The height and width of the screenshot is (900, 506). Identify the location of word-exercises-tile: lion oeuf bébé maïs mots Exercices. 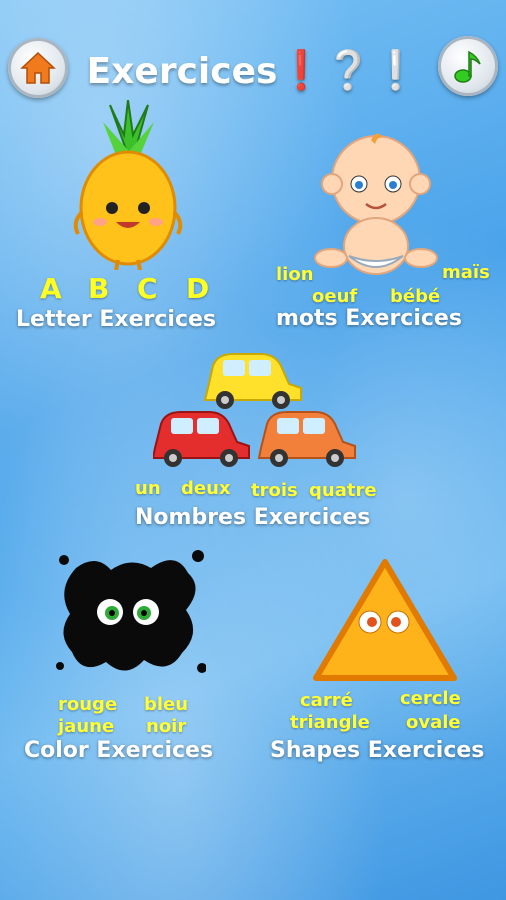
(384, 233).